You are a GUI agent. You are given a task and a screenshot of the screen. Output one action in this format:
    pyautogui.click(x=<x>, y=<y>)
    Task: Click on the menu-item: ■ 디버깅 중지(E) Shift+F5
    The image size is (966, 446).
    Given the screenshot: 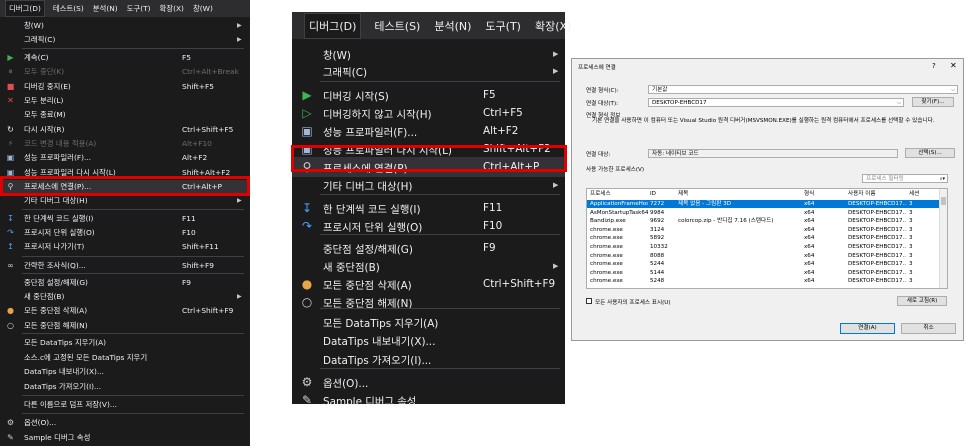 What is the action you would take?
    pyautogui.click(x=125, y=86)
    